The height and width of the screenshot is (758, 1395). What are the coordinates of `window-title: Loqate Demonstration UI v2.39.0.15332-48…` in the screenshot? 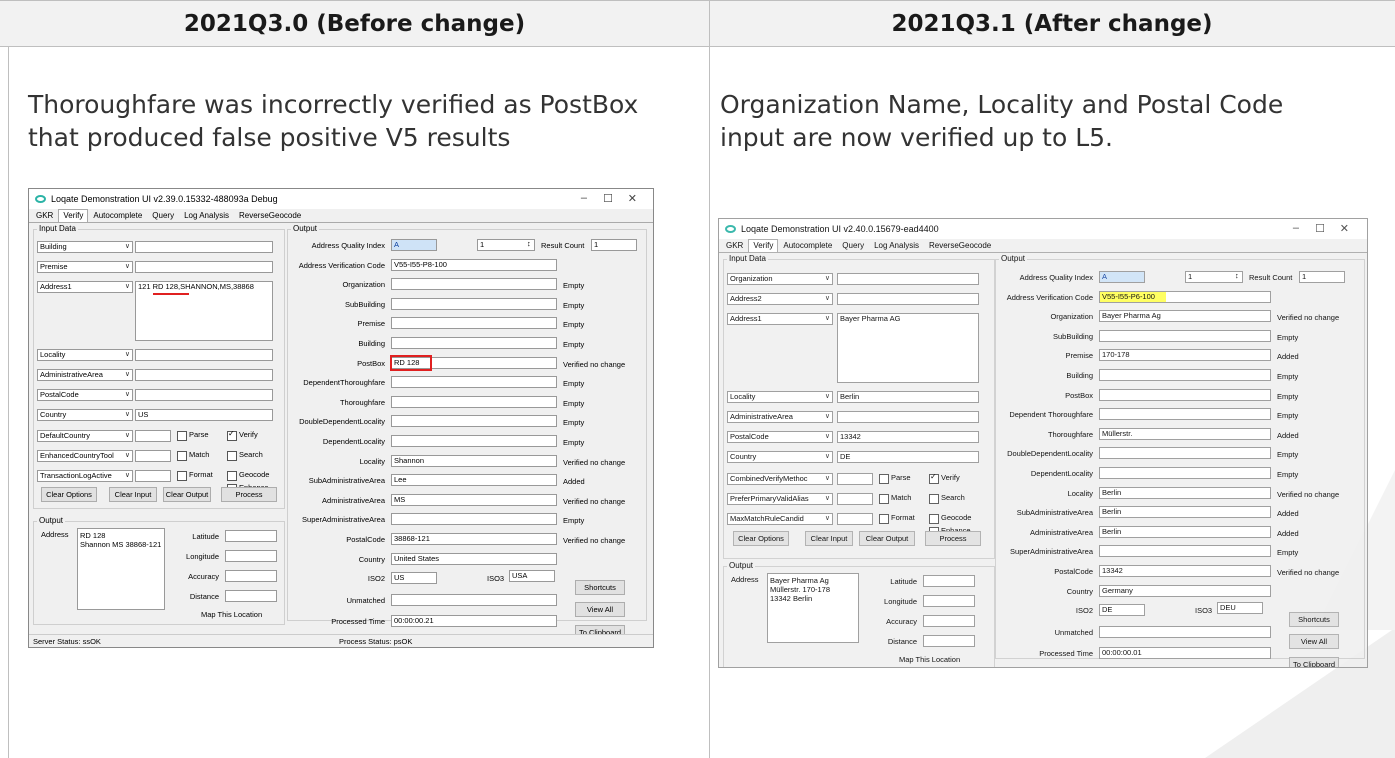 It's located at (164, 199).